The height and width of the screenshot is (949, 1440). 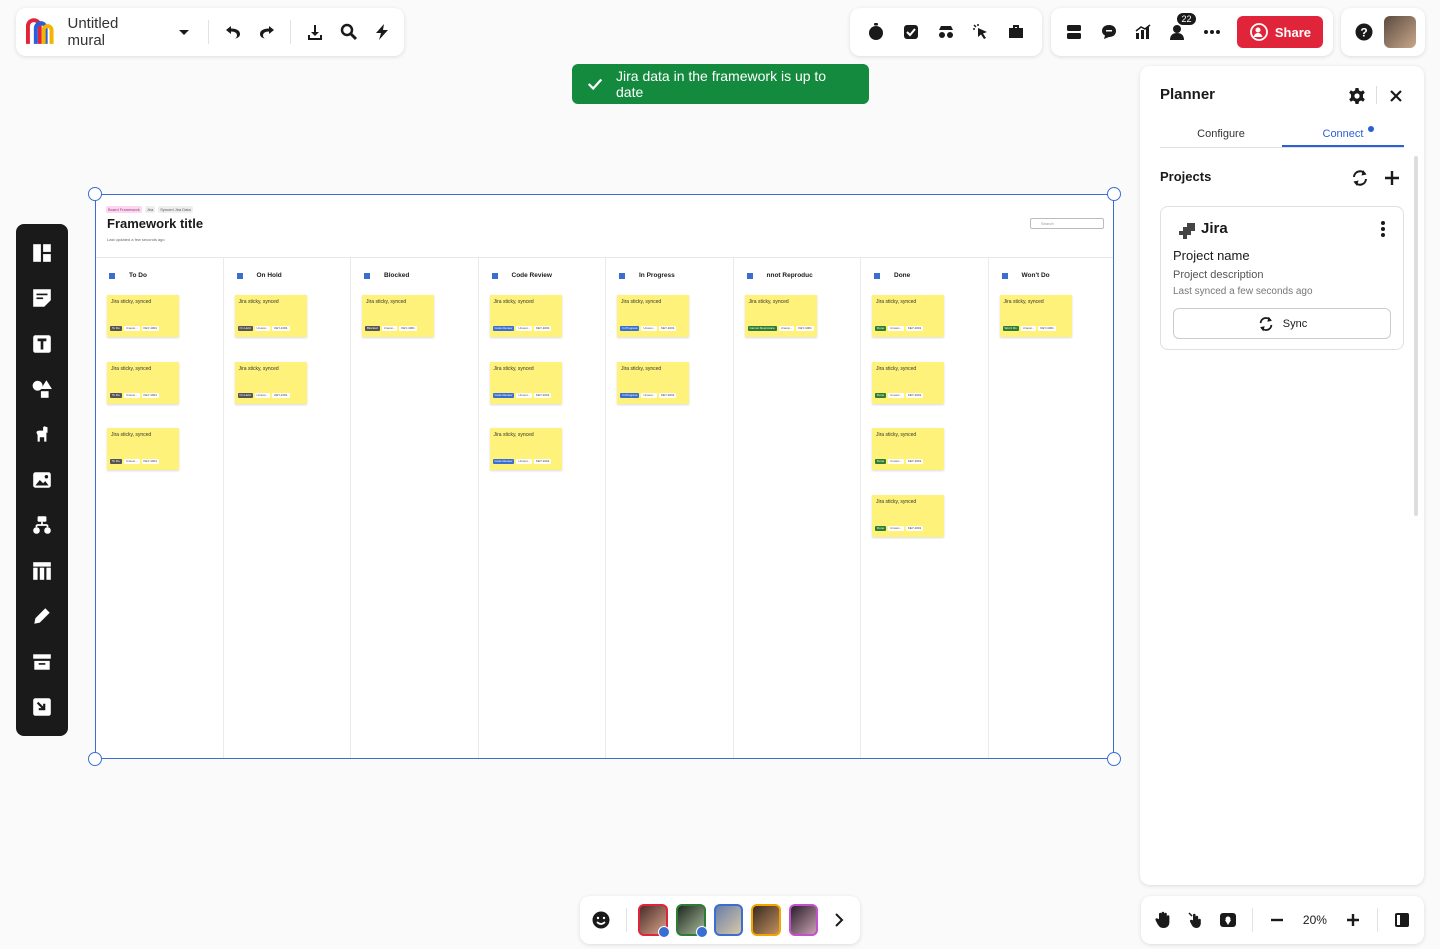 What do you see at coordinates (1143, 32) in the screenshot?
I see `activity-icon` at bounding box center [1143, 32].